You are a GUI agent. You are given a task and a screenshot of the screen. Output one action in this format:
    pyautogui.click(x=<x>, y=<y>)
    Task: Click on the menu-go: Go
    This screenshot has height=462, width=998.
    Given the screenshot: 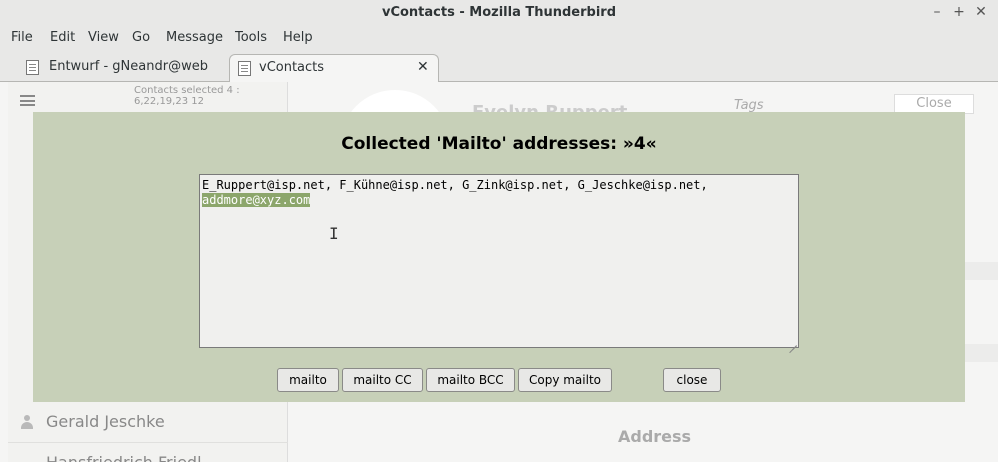 What is the action you would take?
    pyautogui.click(x=141, y=37)
    